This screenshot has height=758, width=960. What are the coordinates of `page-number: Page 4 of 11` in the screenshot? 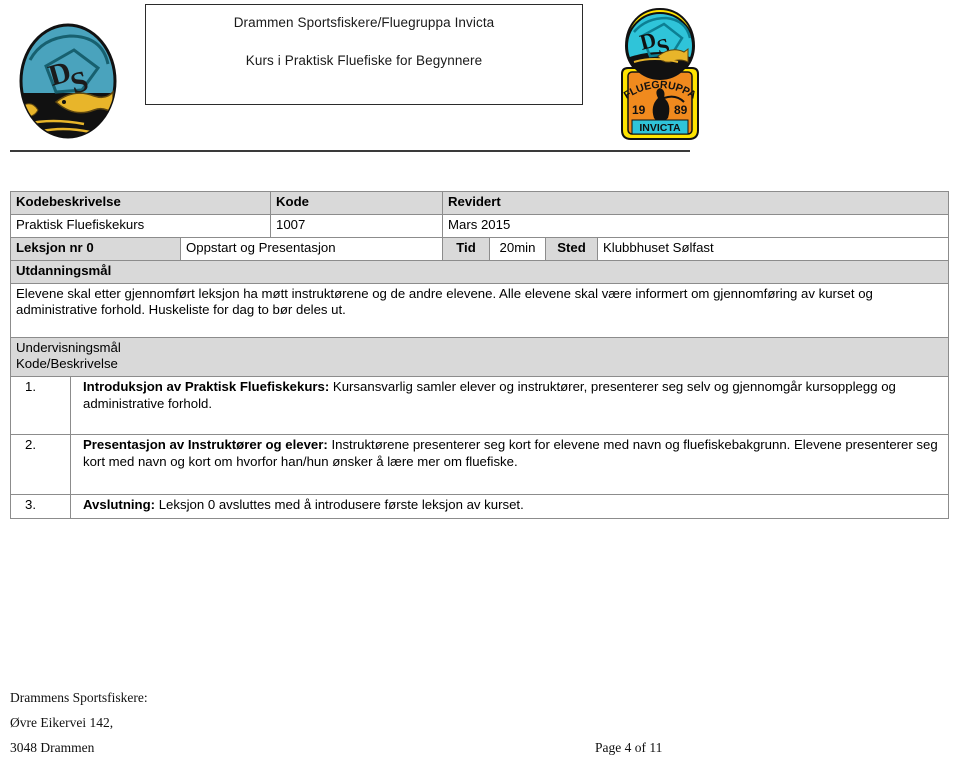 It's located at (629, 747).